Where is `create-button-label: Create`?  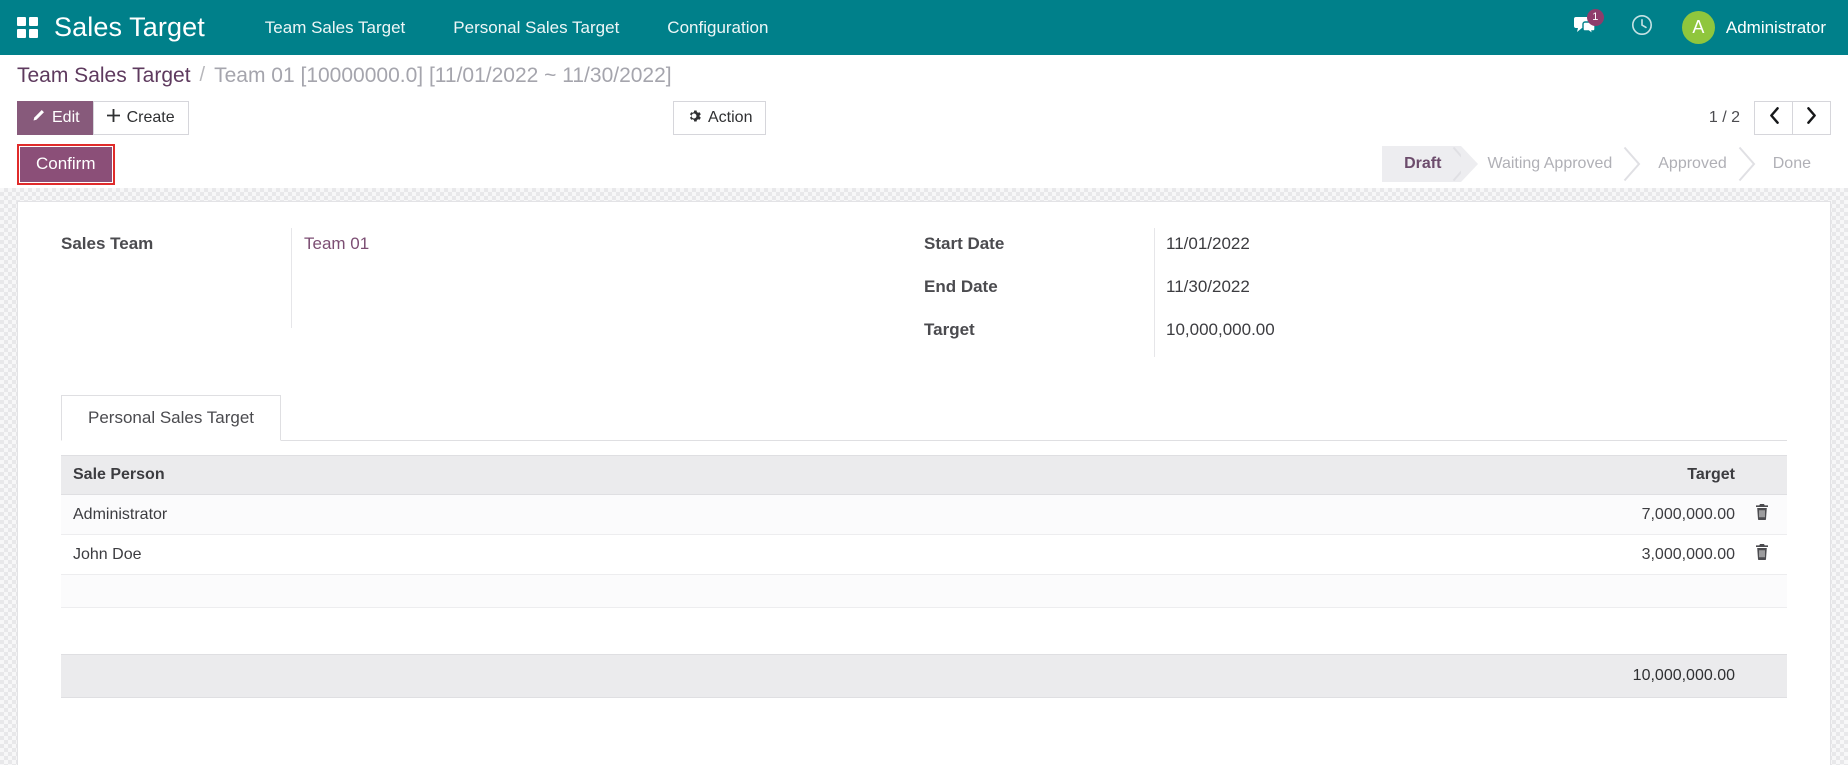 create-button-label: Create is located at coordinates (150, 117).